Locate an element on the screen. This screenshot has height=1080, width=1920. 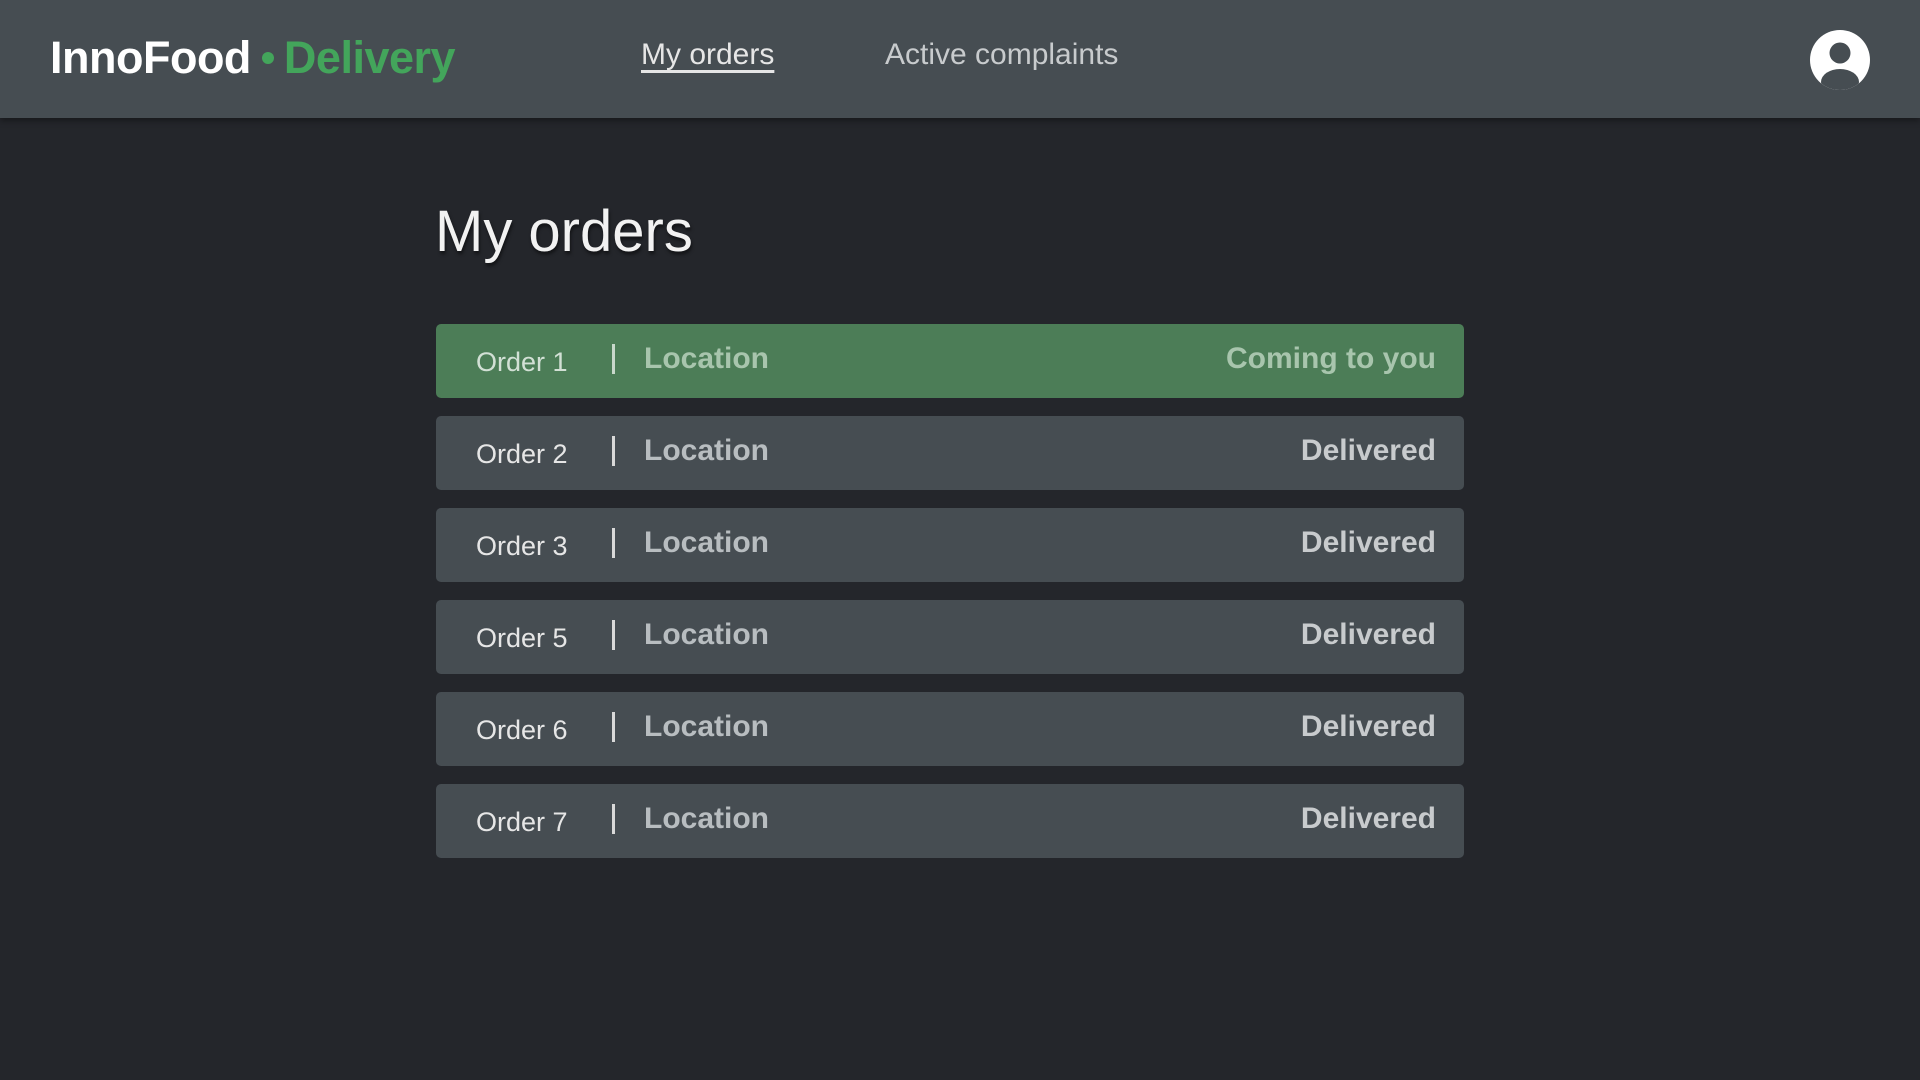
brand-name: InnoFood is located at coordinates (150, 57).